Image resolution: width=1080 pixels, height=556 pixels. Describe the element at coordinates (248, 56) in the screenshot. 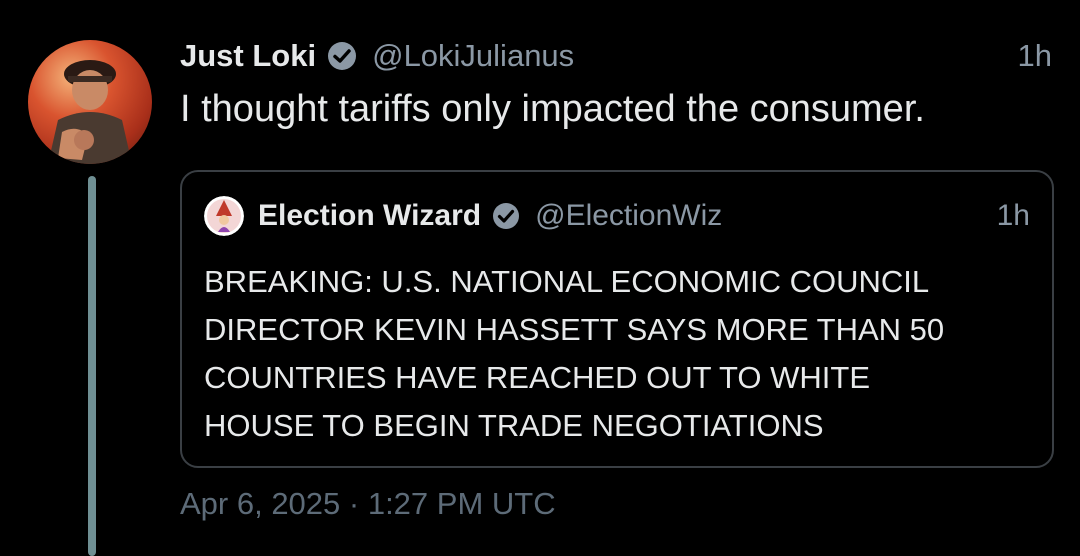

I see `author-name: Just Loki` at that location.